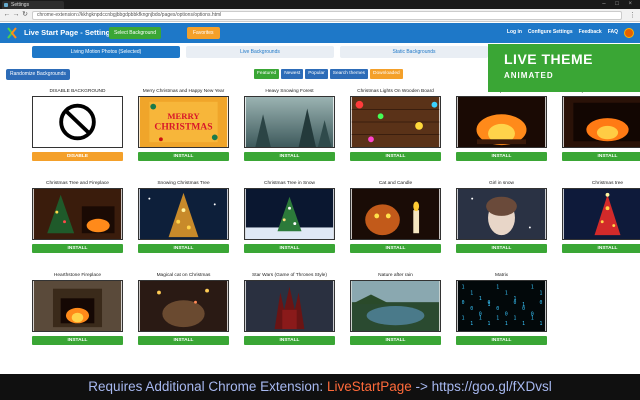  I want to click on background-card: Nature after rain INSTALL, so click(395, 309).